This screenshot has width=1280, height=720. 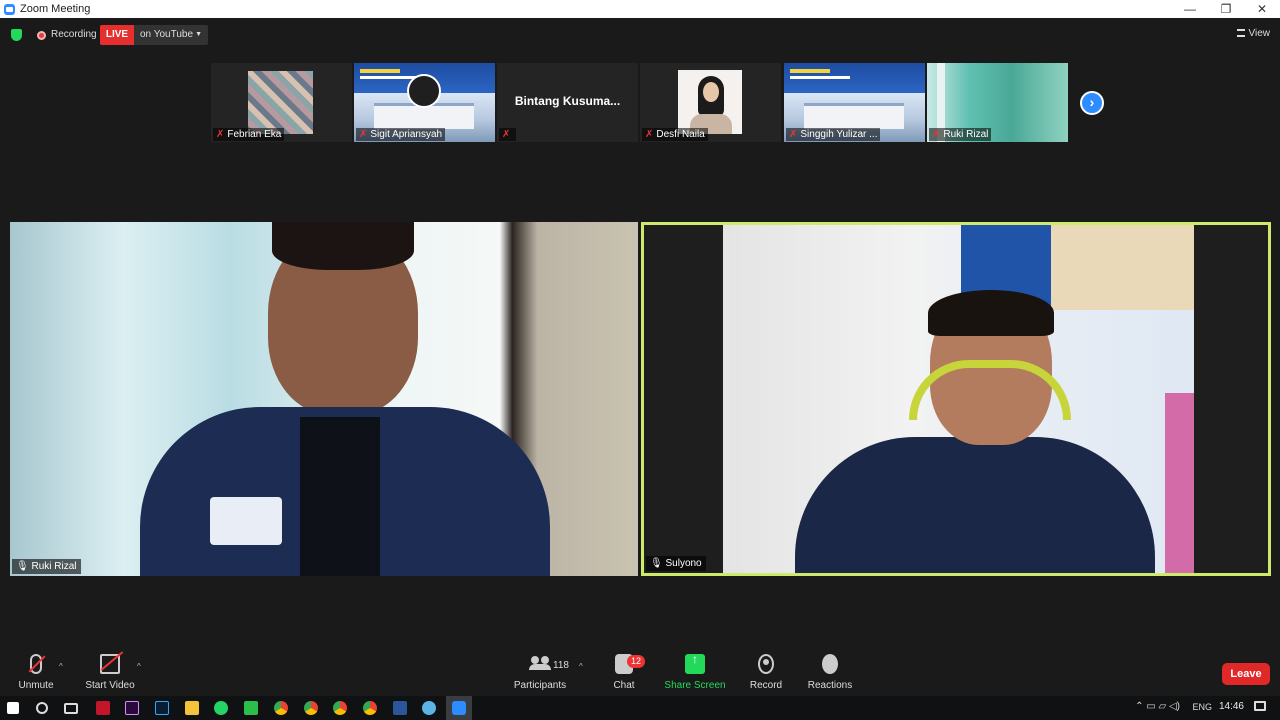 I want to click on participant-name-tag: ✗ Ruki Rizal, so click(x=960, y=134).